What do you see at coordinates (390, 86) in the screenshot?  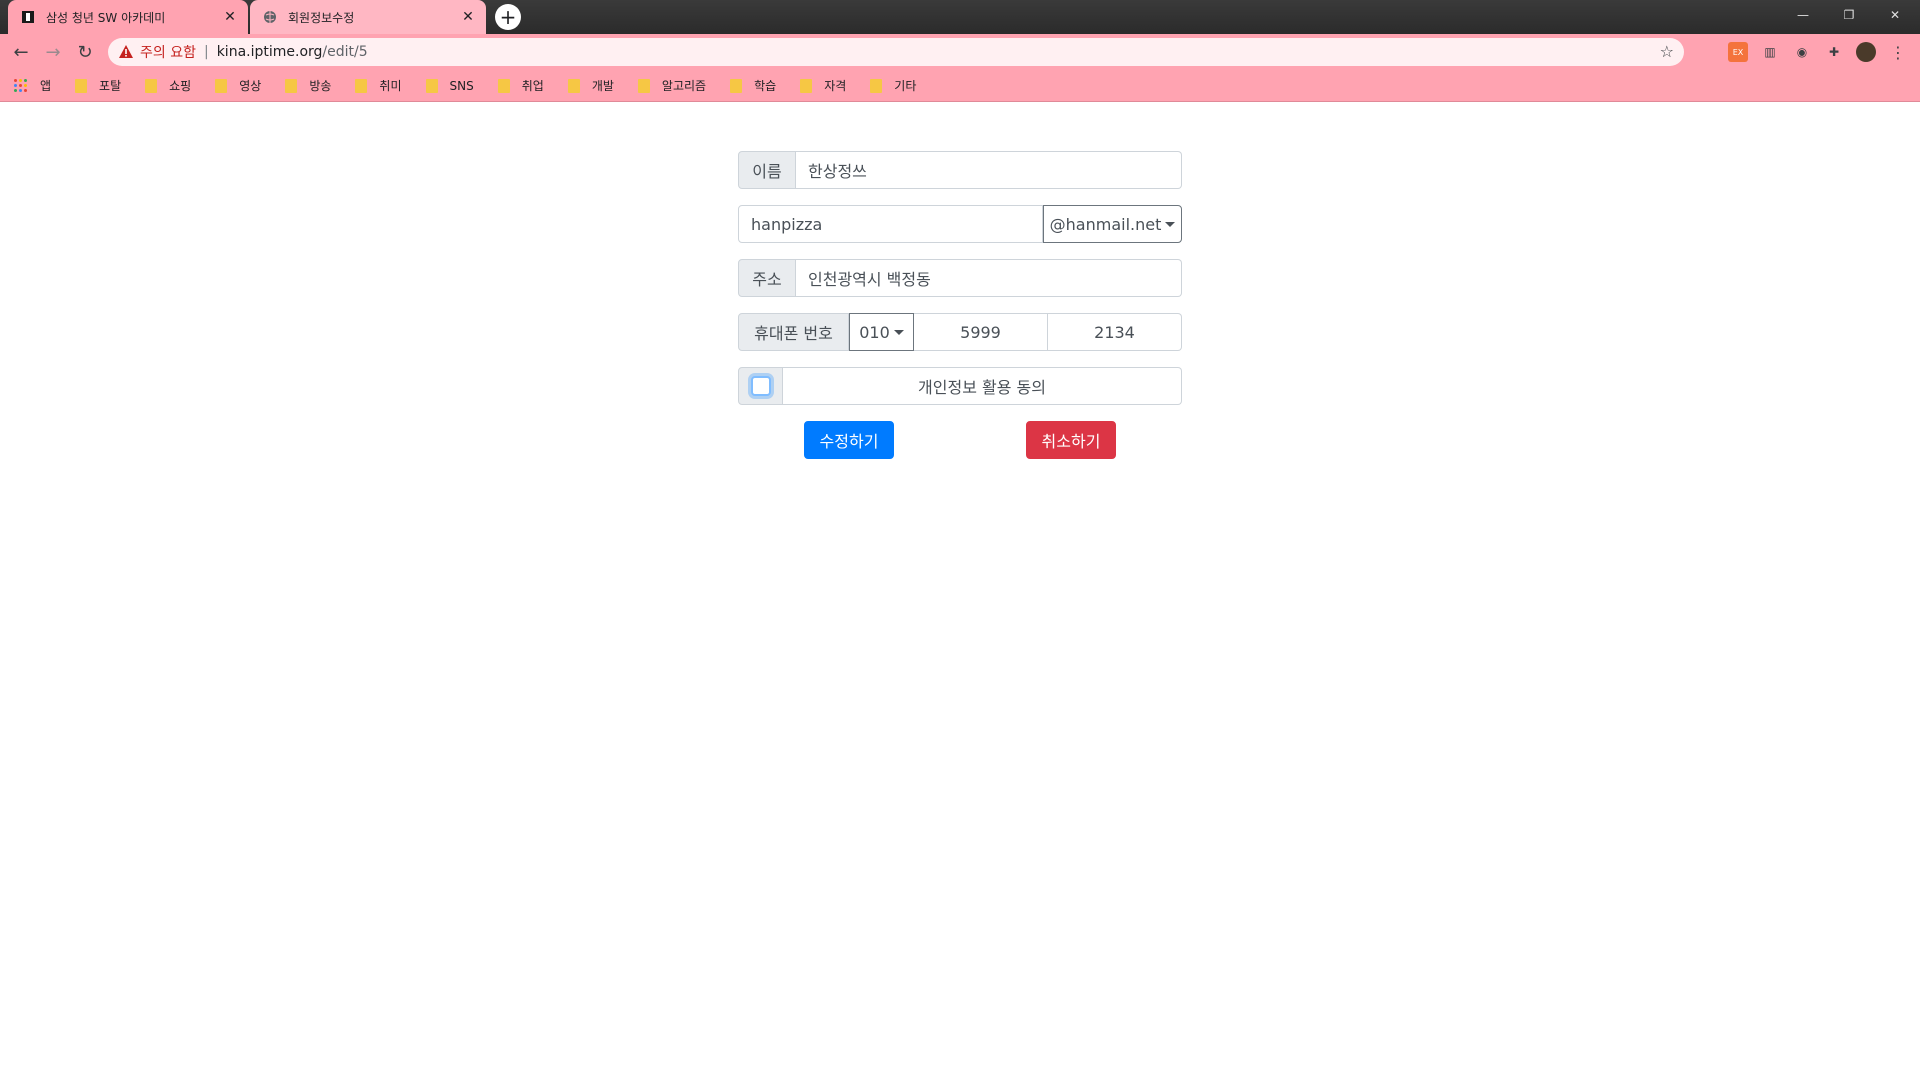 I see `bookmark-label: 취미` at bounding box center [390, 86].